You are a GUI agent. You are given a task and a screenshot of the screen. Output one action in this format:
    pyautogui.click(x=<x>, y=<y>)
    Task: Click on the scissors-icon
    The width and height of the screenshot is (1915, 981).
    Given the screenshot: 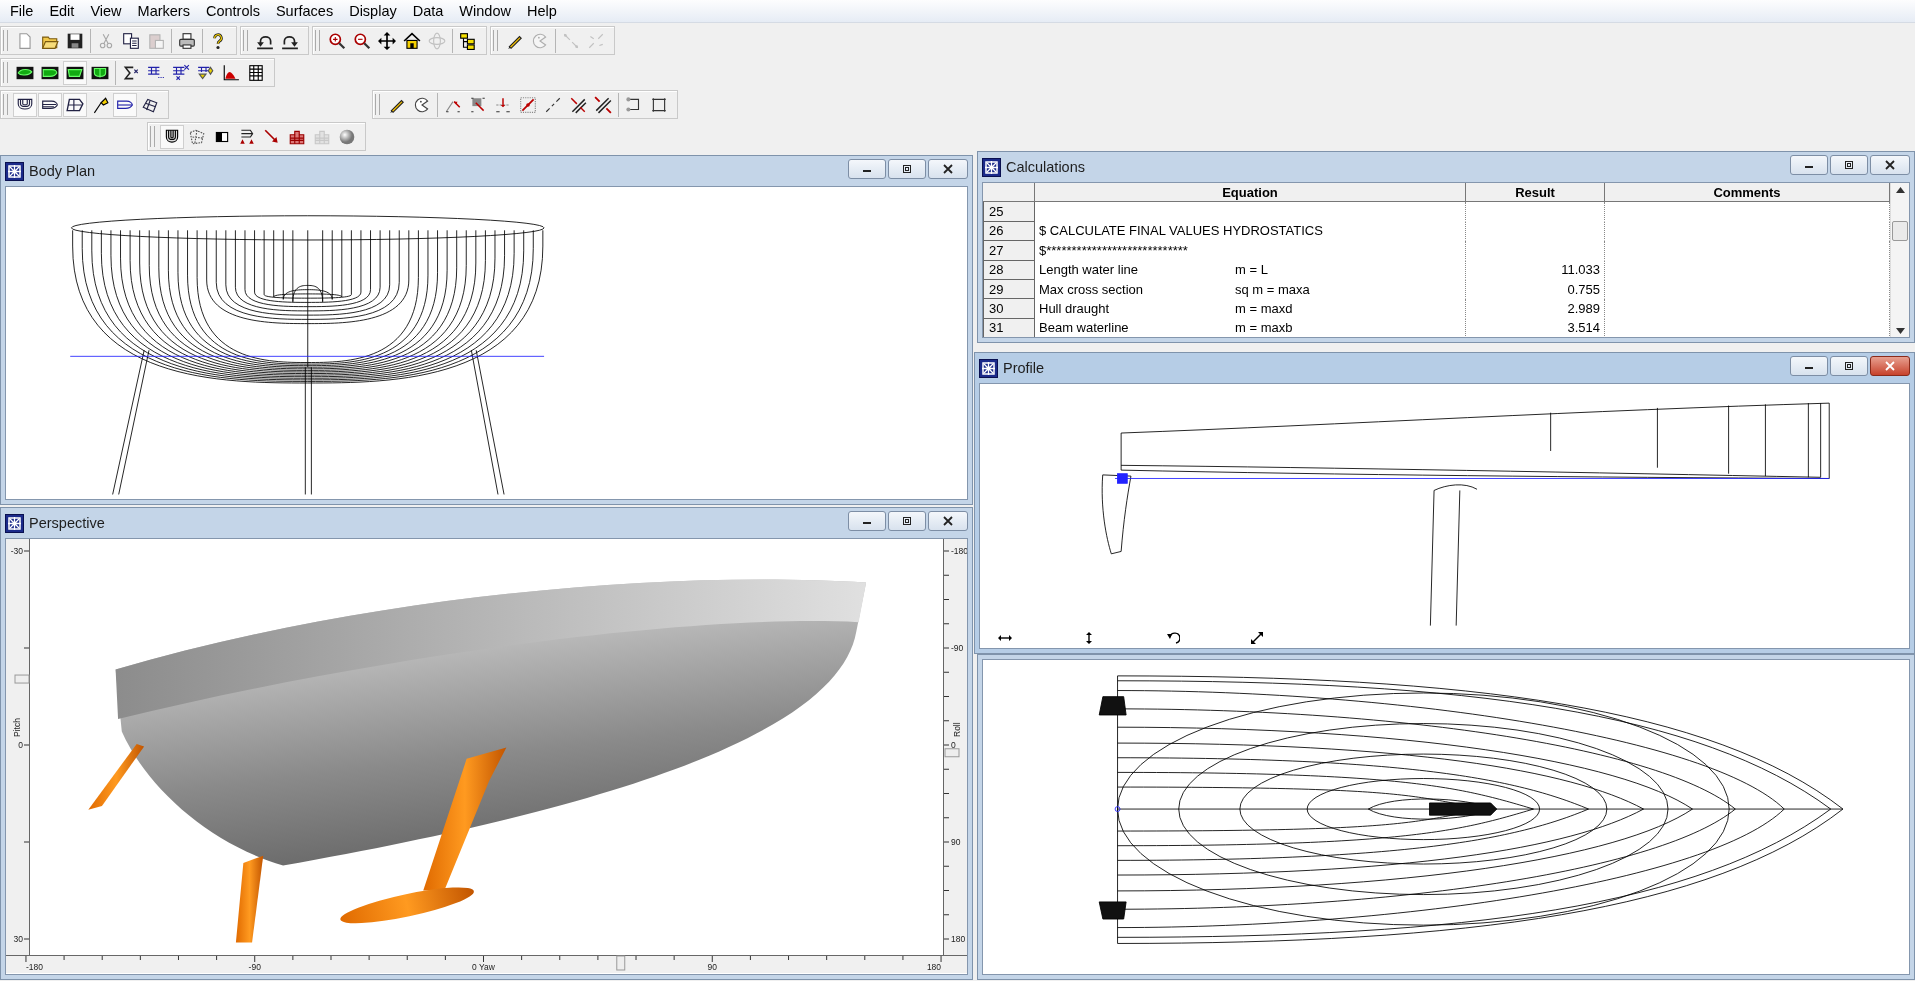 What is the action you would take?
    pyautogui.click(x=106, y=40)
    